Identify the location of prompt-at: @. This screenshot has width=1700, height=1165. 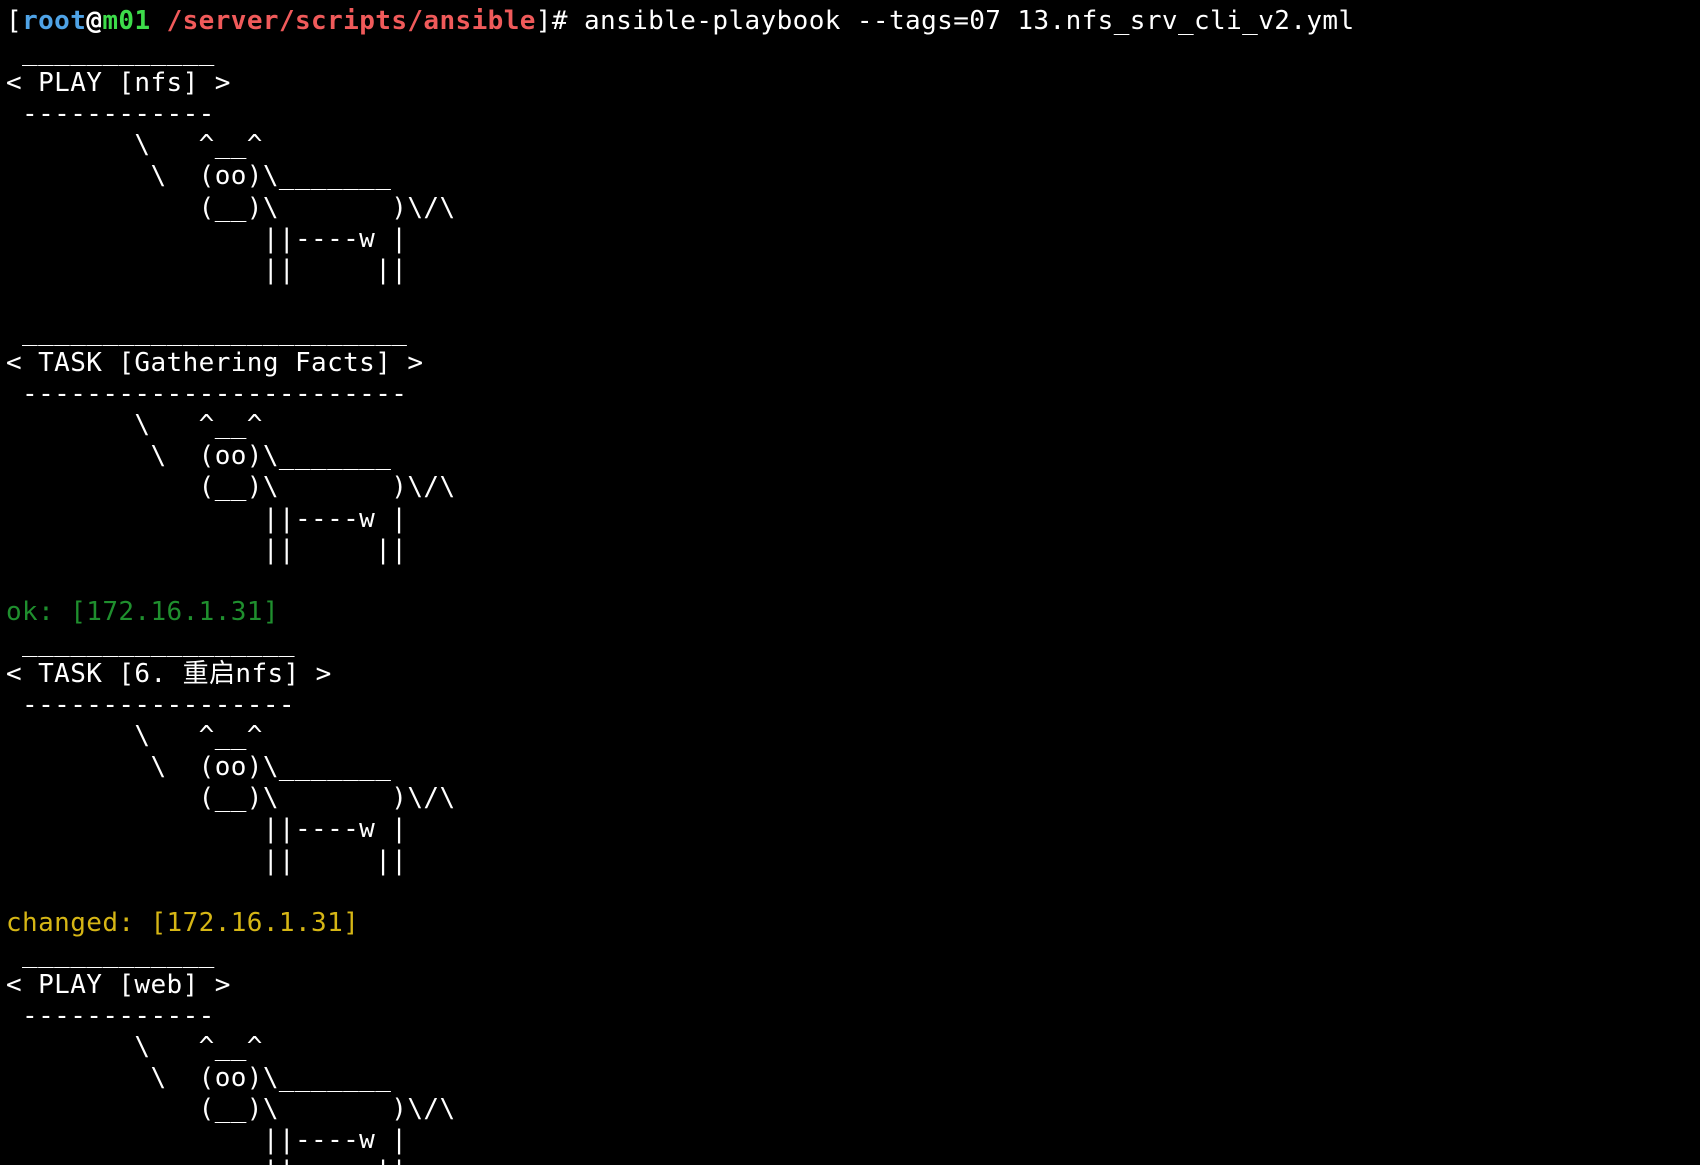
(94, 21).